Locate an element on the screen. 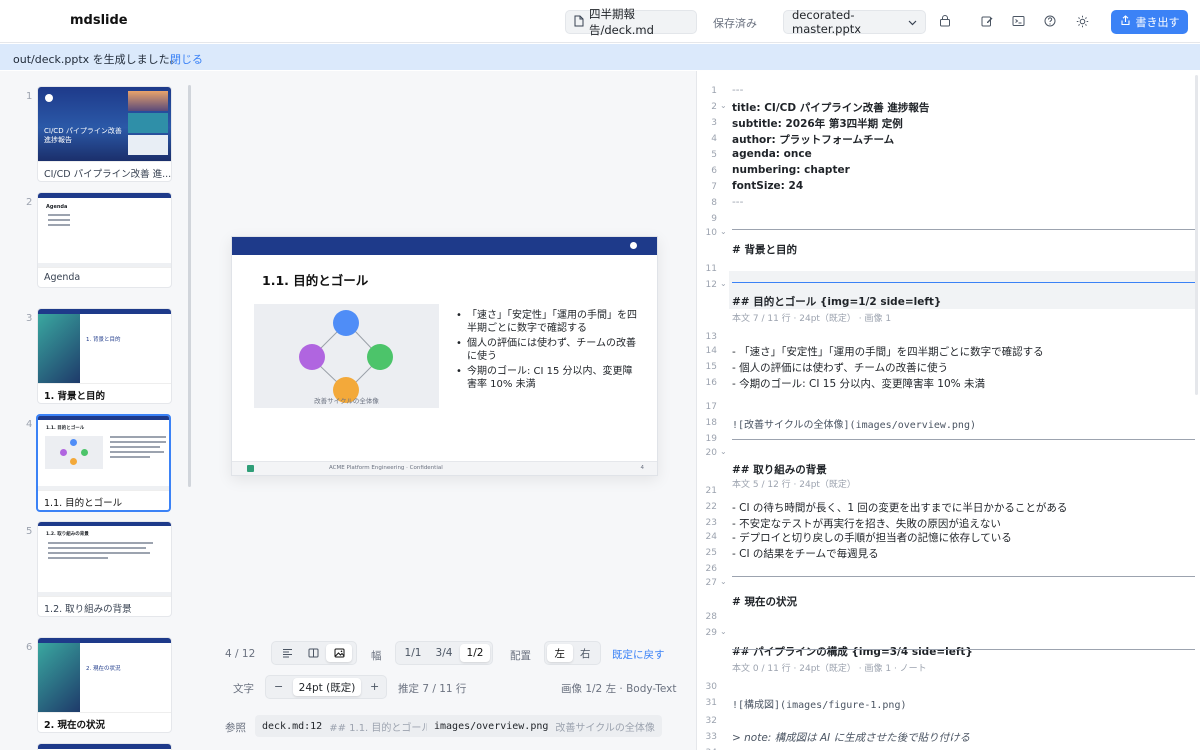  width-option-selected: 1/2 is located at coordinates (475, 653).